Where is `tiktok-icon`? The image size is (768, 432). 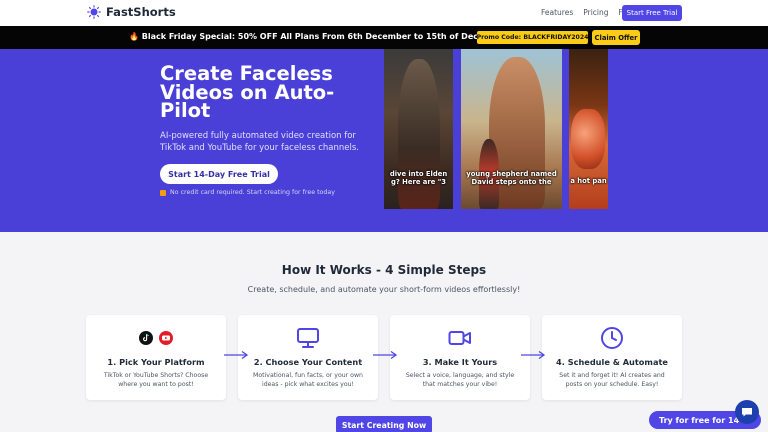 tiktok-icon is located at coordinates (146, 338).